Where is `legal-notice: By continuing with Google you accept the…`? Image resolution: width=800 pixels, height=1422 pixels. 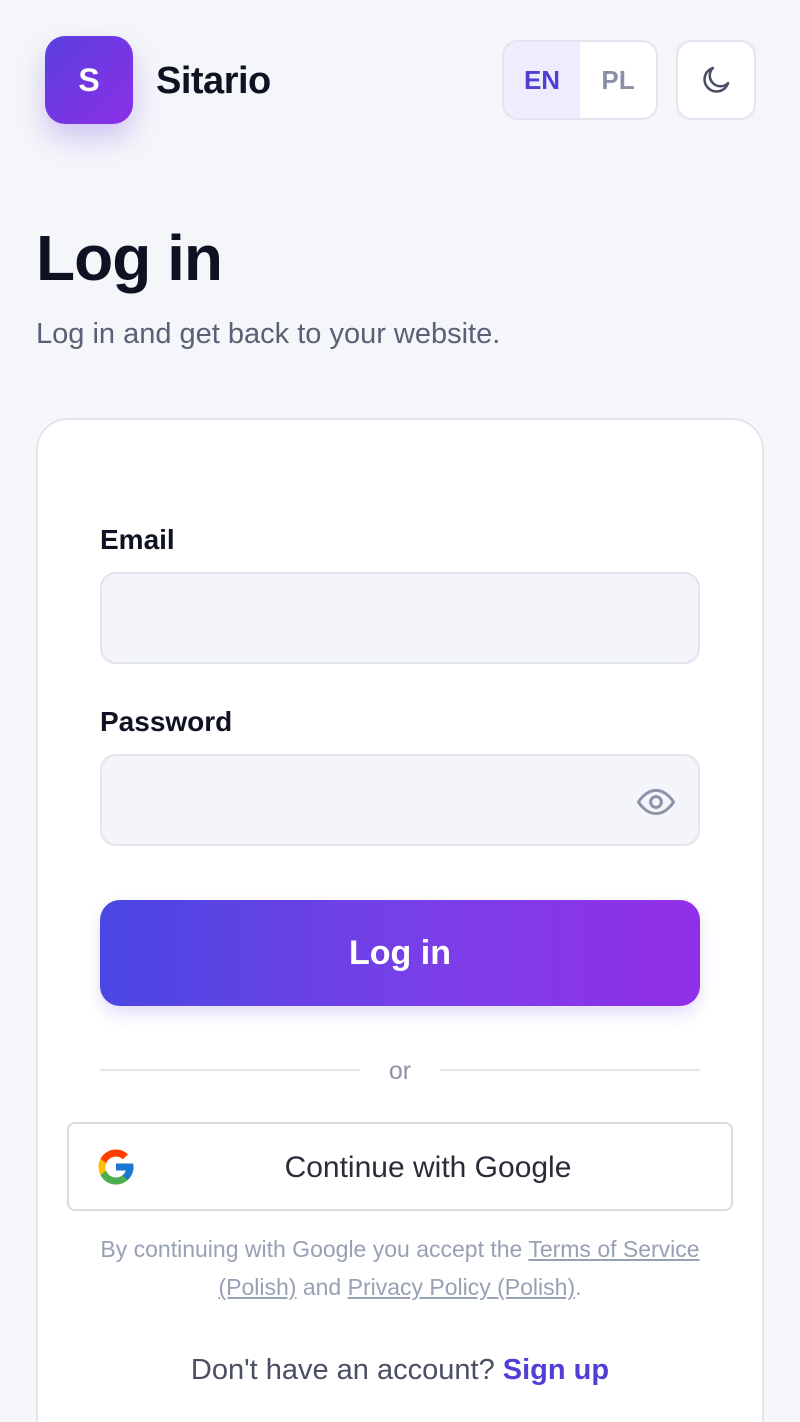
legal-notice: By continuing with Google you accept the… is located at coordinates (400, 1268).